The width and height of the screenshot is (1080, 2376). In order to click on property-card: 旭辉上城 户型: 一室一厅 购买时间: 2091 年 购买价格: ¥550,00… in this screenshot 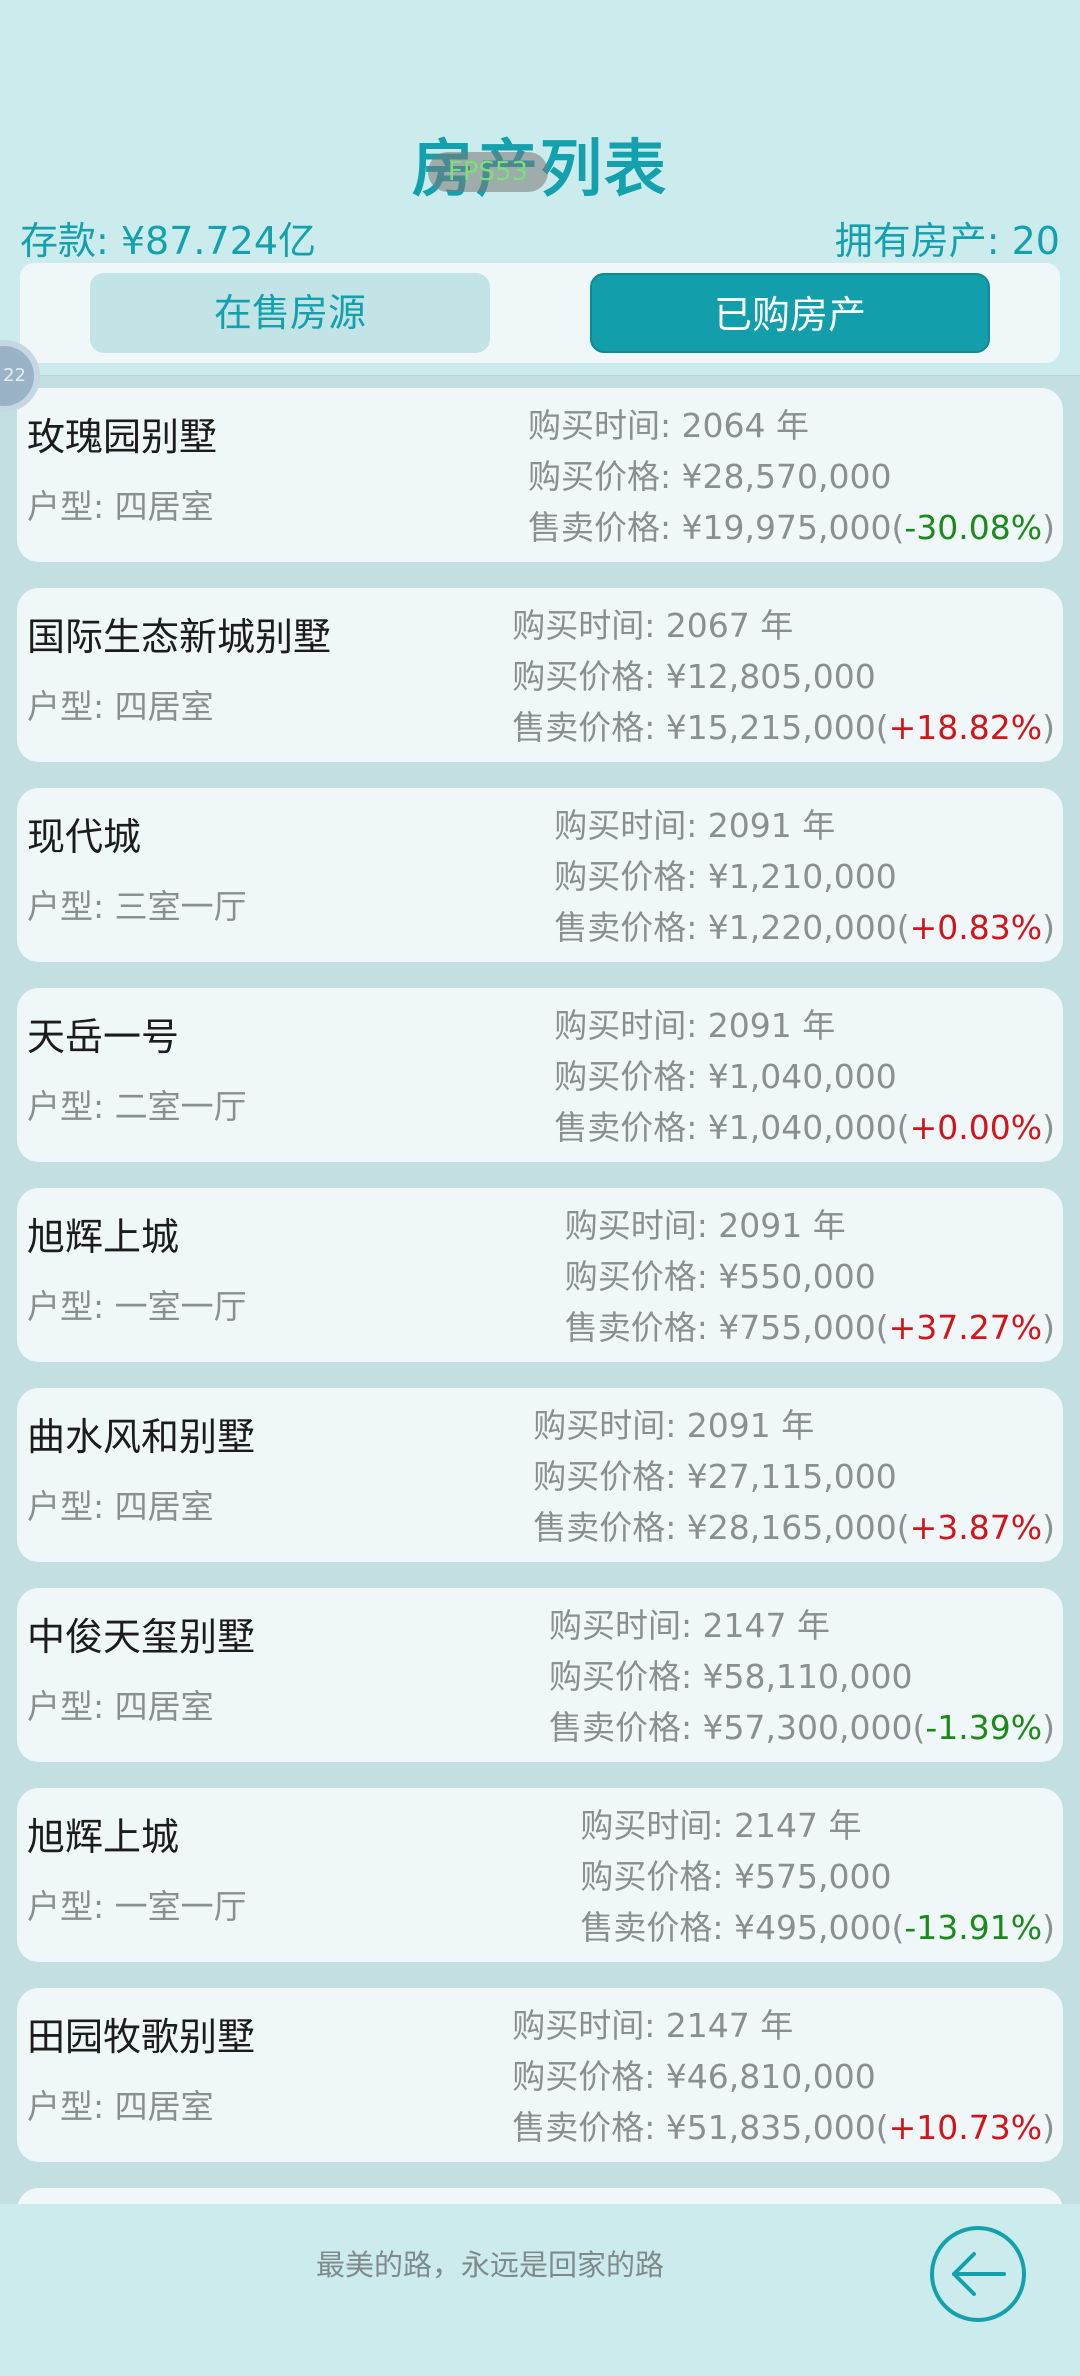, I will do `click(540, 1275)`.